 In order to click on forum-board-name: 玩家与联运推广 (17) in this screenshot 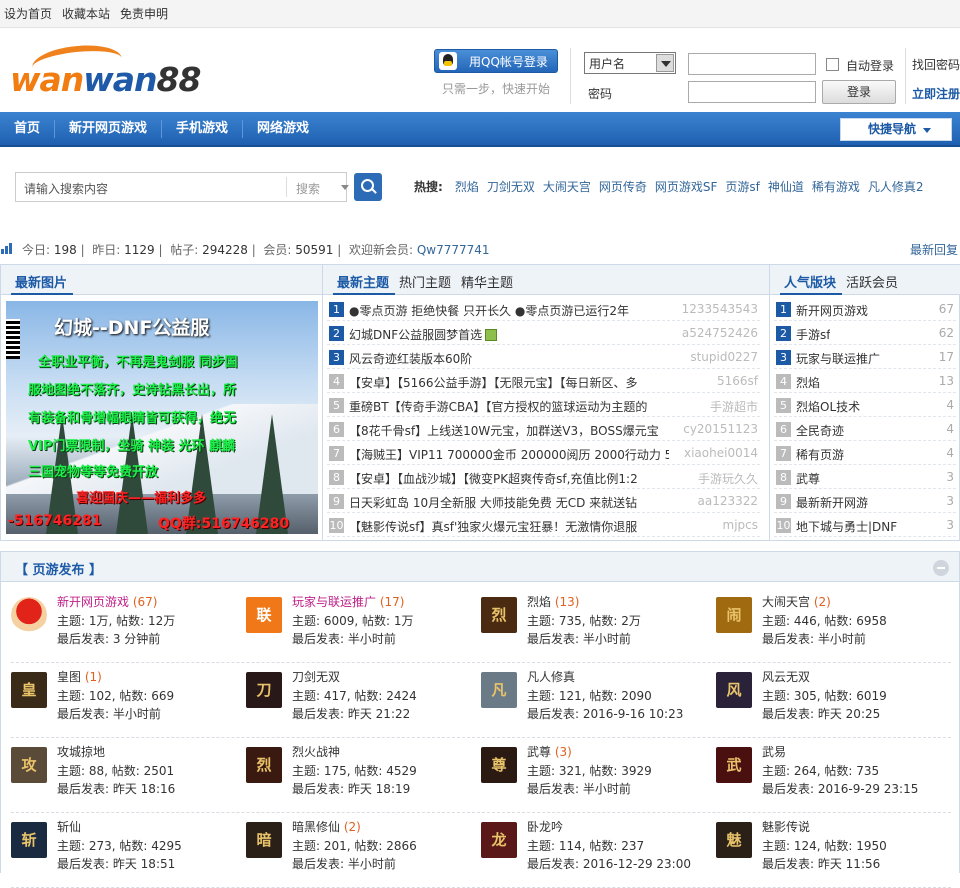, I will do `click(348, 601)`.